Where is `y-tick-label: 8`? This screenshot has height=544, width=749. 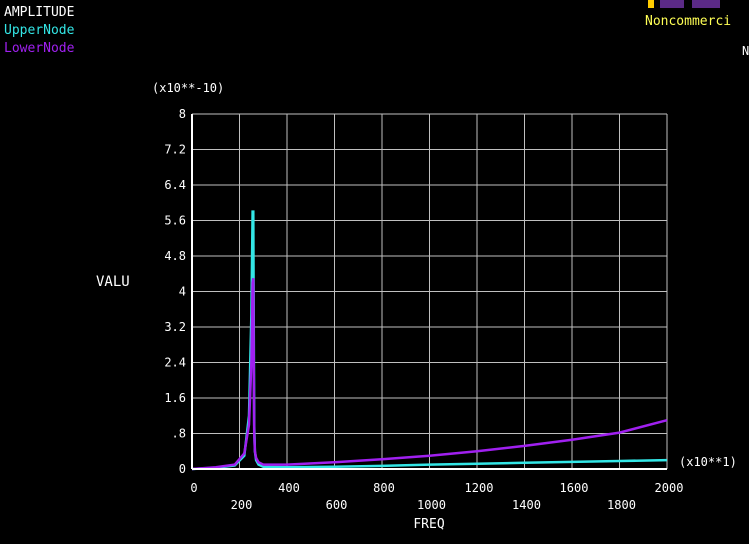
y-tick-label: 8 is located at coordinates (182, 114).